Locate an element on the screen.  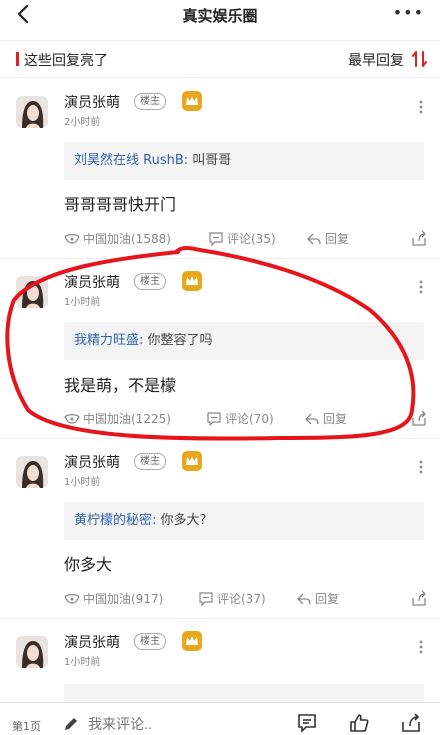
thumbs-up-icon is located at coordinates (359, 723).